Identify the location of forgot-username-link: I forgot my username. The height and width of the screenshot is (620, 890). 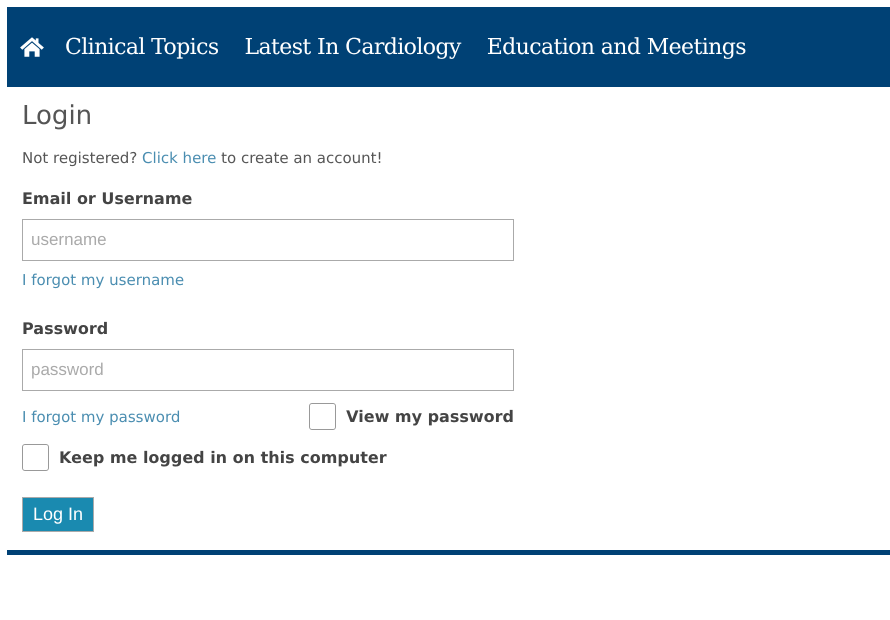
(103, 280).